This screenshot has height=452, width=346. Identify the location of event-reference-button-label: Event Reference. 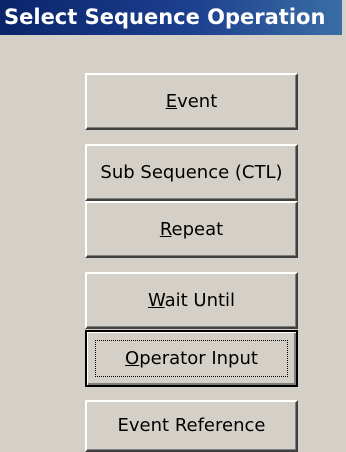
(192, 425).